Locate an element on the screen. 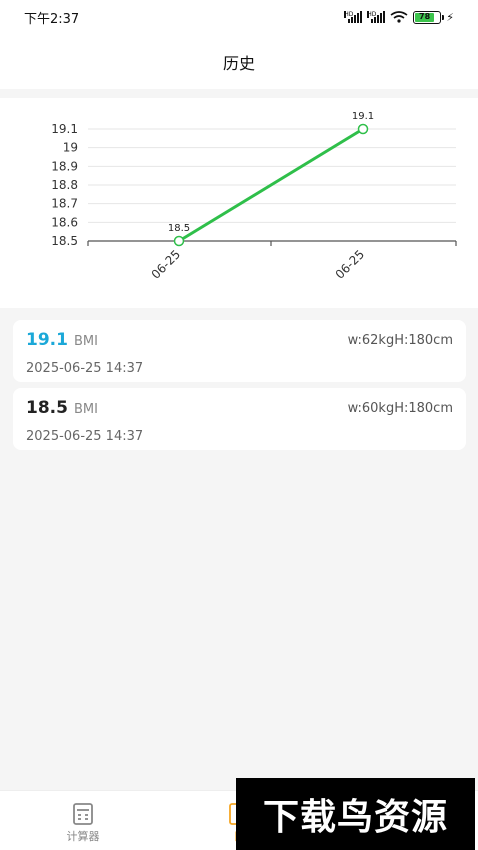  calculator-icon is located at coordinates (83, 814).